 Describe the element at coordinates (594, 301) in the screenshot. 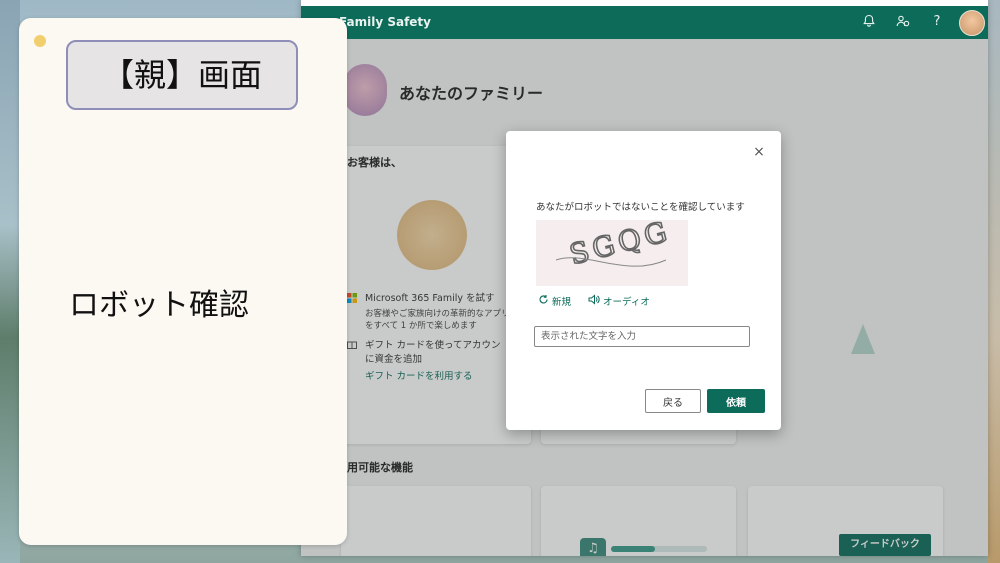

I see `speaker-icon` at that location.